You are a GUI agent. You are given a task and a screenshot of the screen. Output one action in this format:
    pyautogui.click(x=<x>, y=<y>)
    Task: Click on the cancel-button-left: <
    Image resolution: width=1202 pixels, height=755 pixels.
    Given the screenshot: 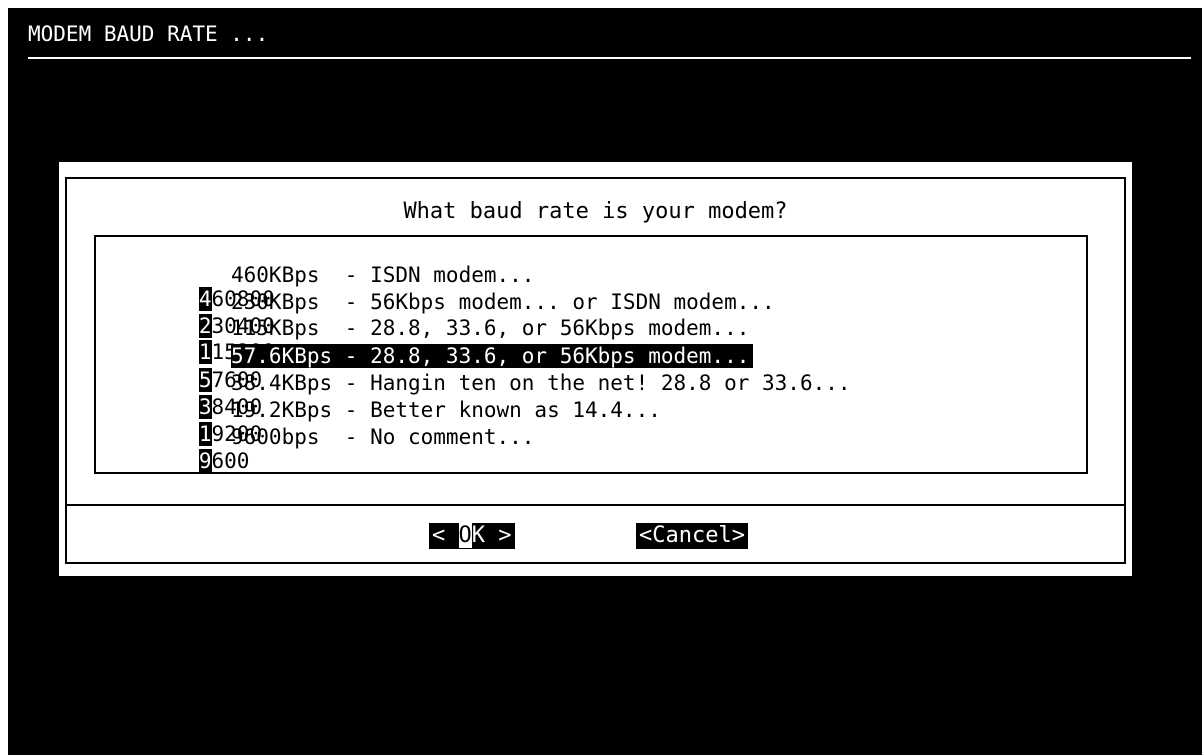 What is the action you would take?
    pyautogui.click(x=646, y=535)
    